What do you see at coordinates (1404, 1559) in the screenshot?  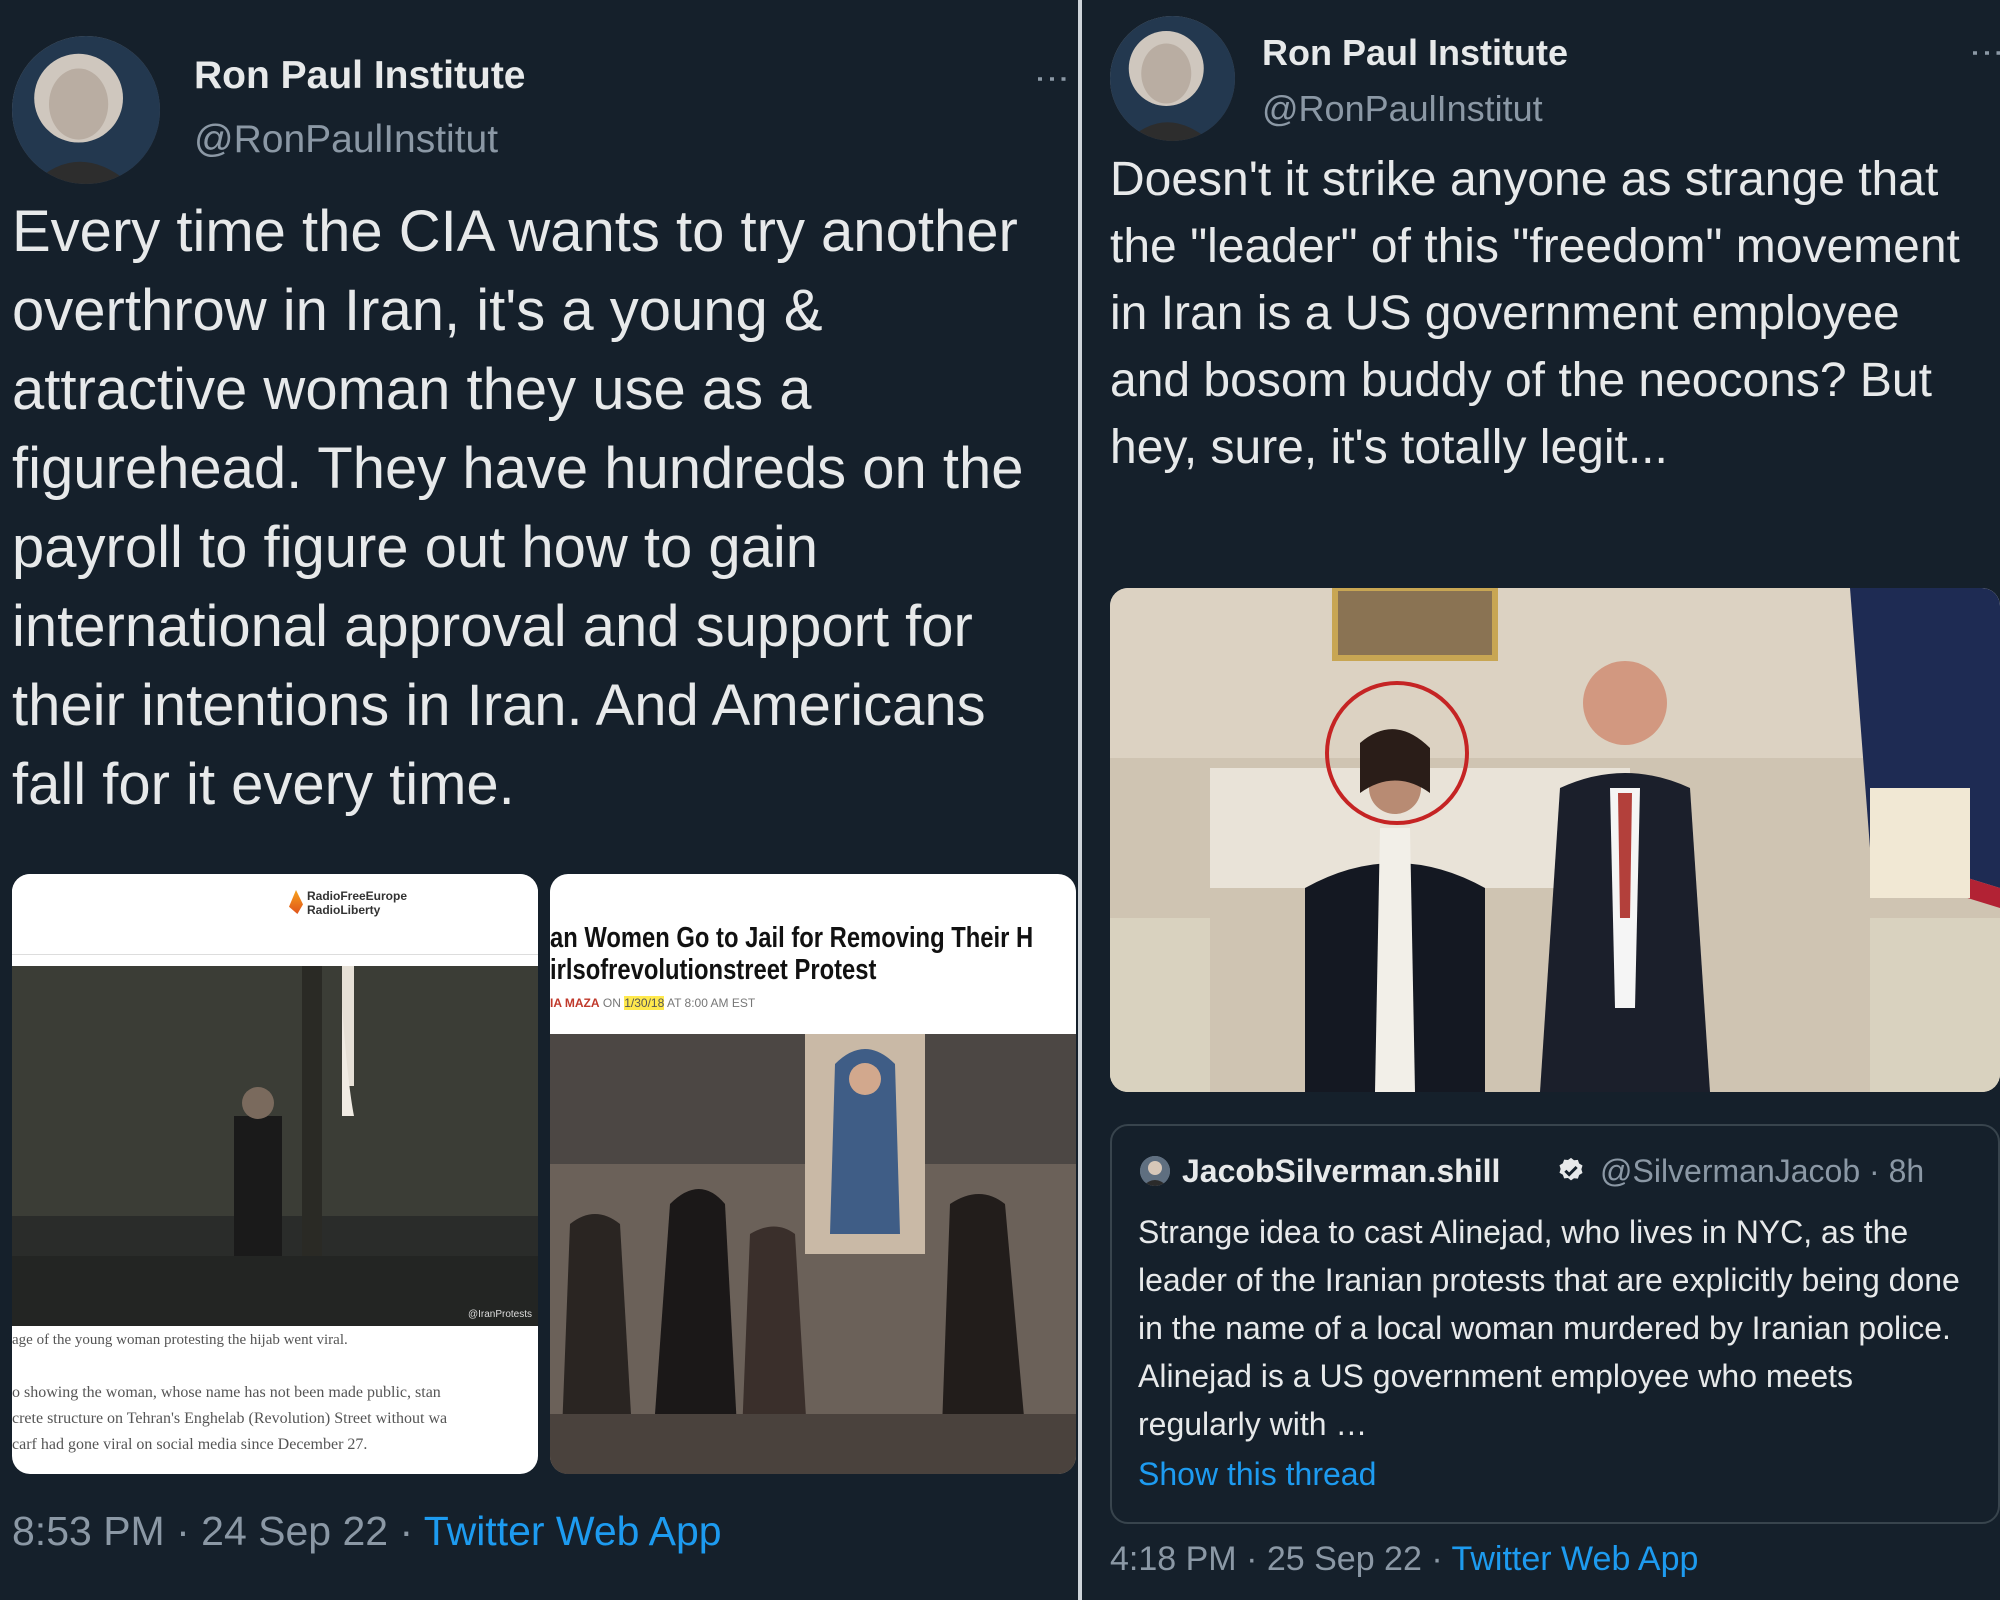 I see `tweet-timestamp: 4:18 PM · 25 Sep 22 · Twitter Web App` at bounding box center [1404, 1559].